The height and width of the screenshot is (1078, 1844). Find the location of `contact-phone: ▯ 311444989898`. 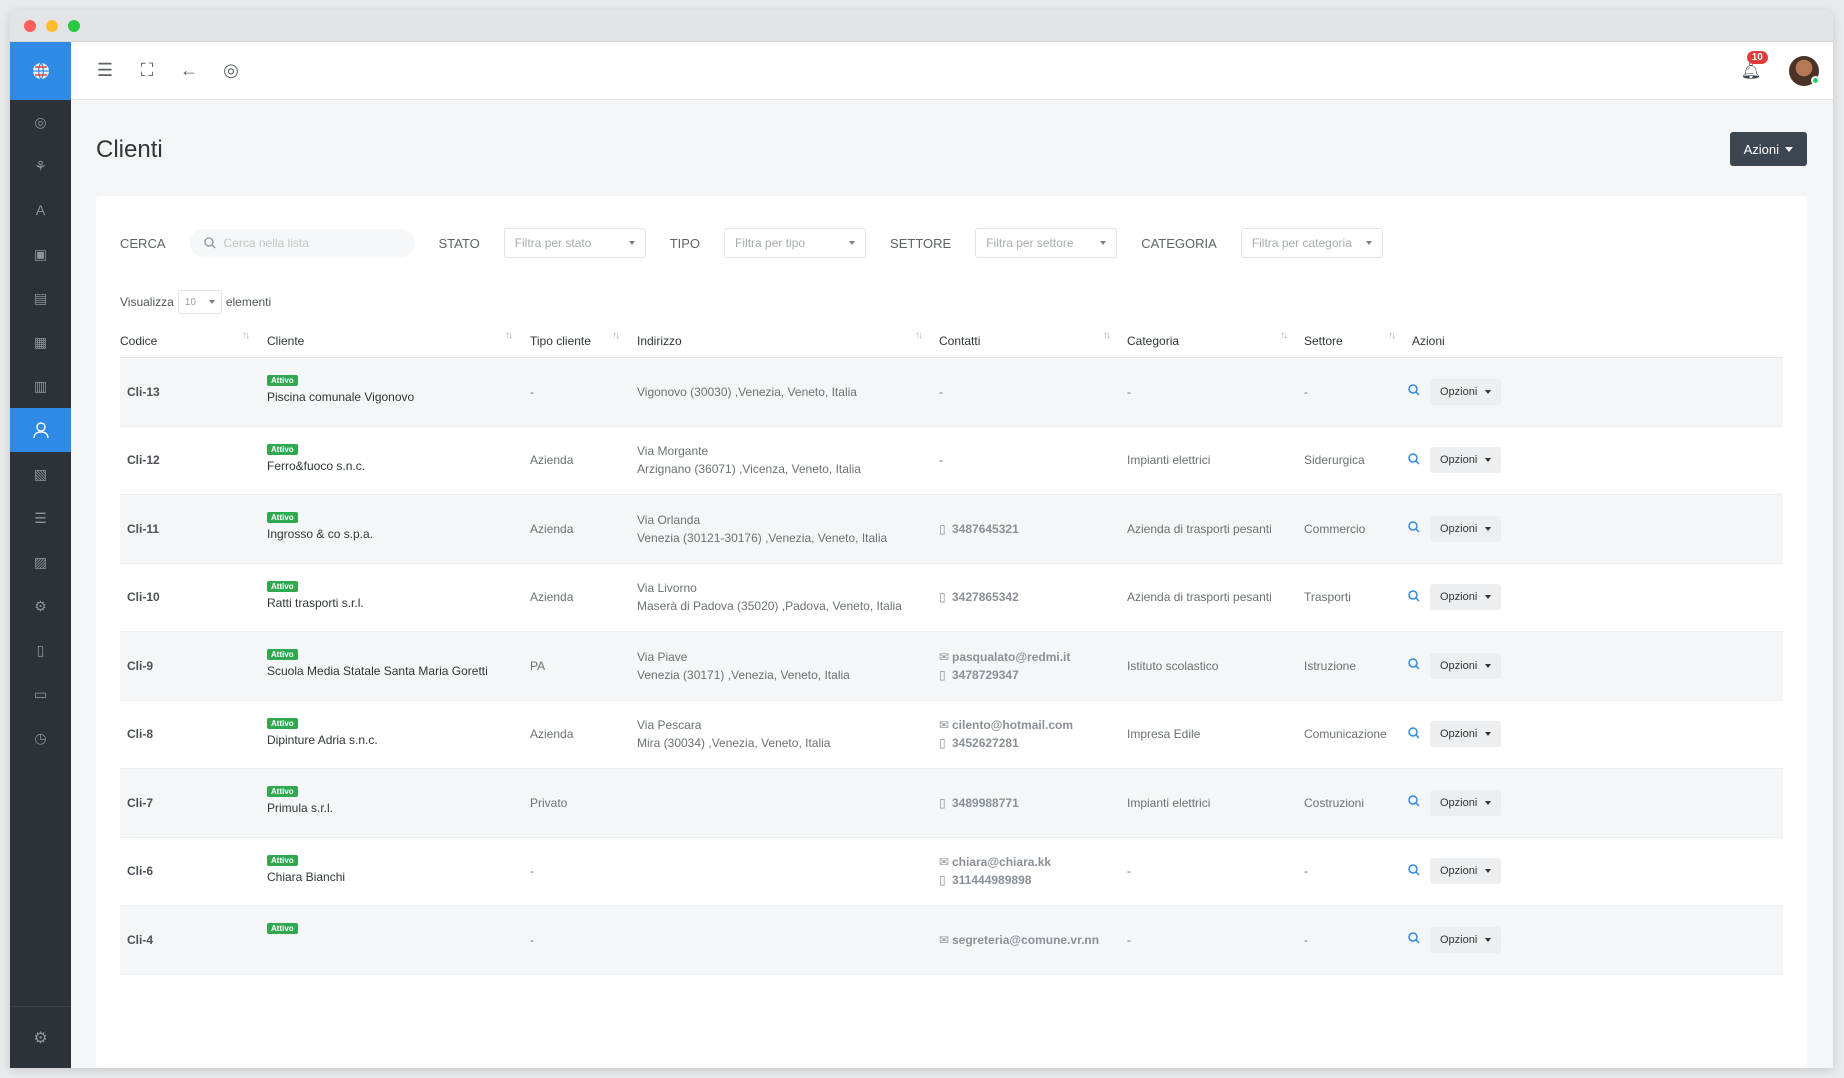

contact-phone: ▯ 311444989898 is located at coordinates (995, 880).